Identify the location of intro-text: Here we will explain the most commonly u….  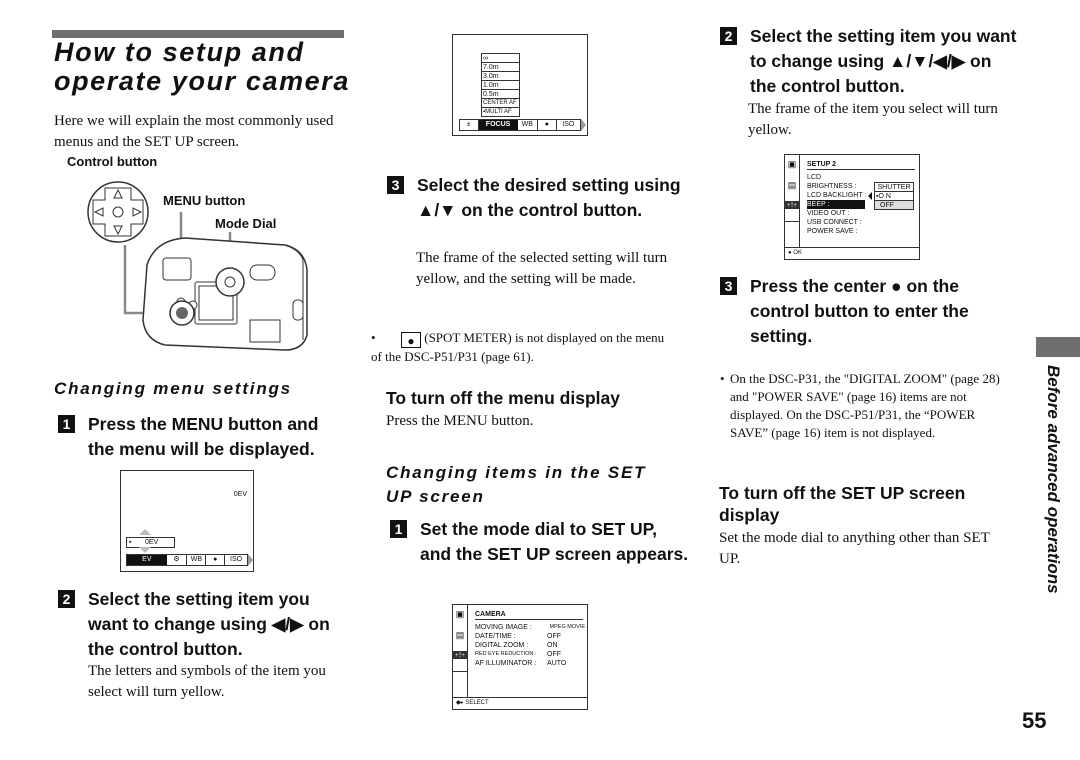
(194, 131).